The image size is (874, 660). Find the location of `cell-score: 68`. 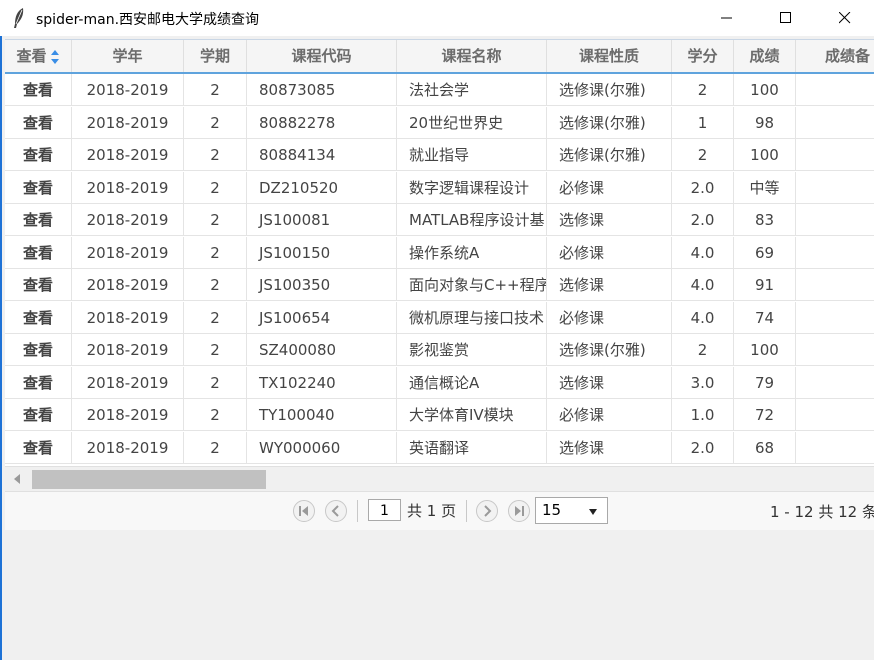

cell-score: 68 is located at coordinates (765, 447).